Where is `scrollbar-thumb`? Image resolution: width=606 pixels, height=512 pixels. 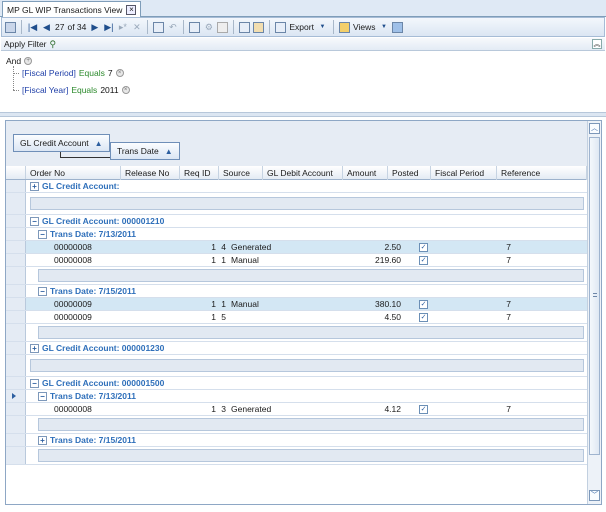
scrollbar-thumb is located at coordinates (594, 296).